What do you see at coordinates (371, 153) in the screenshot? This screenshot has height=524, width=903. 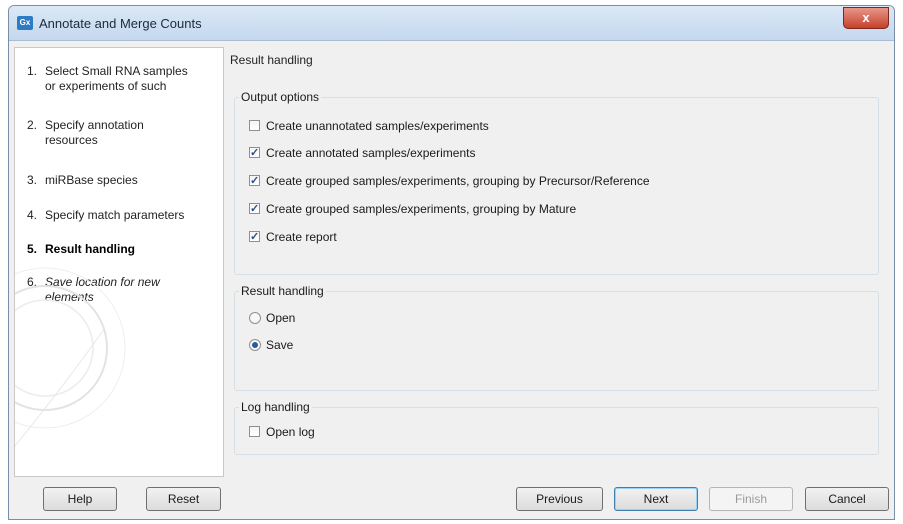 I see `option-label: Create annotated samples/experiments` at bounding box center [371, 153].